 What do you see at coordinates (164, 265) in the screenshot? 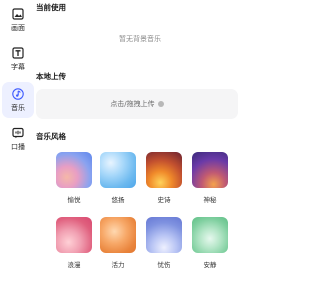
I see `style-label: 忧伤` at bounding box center [164, 265].